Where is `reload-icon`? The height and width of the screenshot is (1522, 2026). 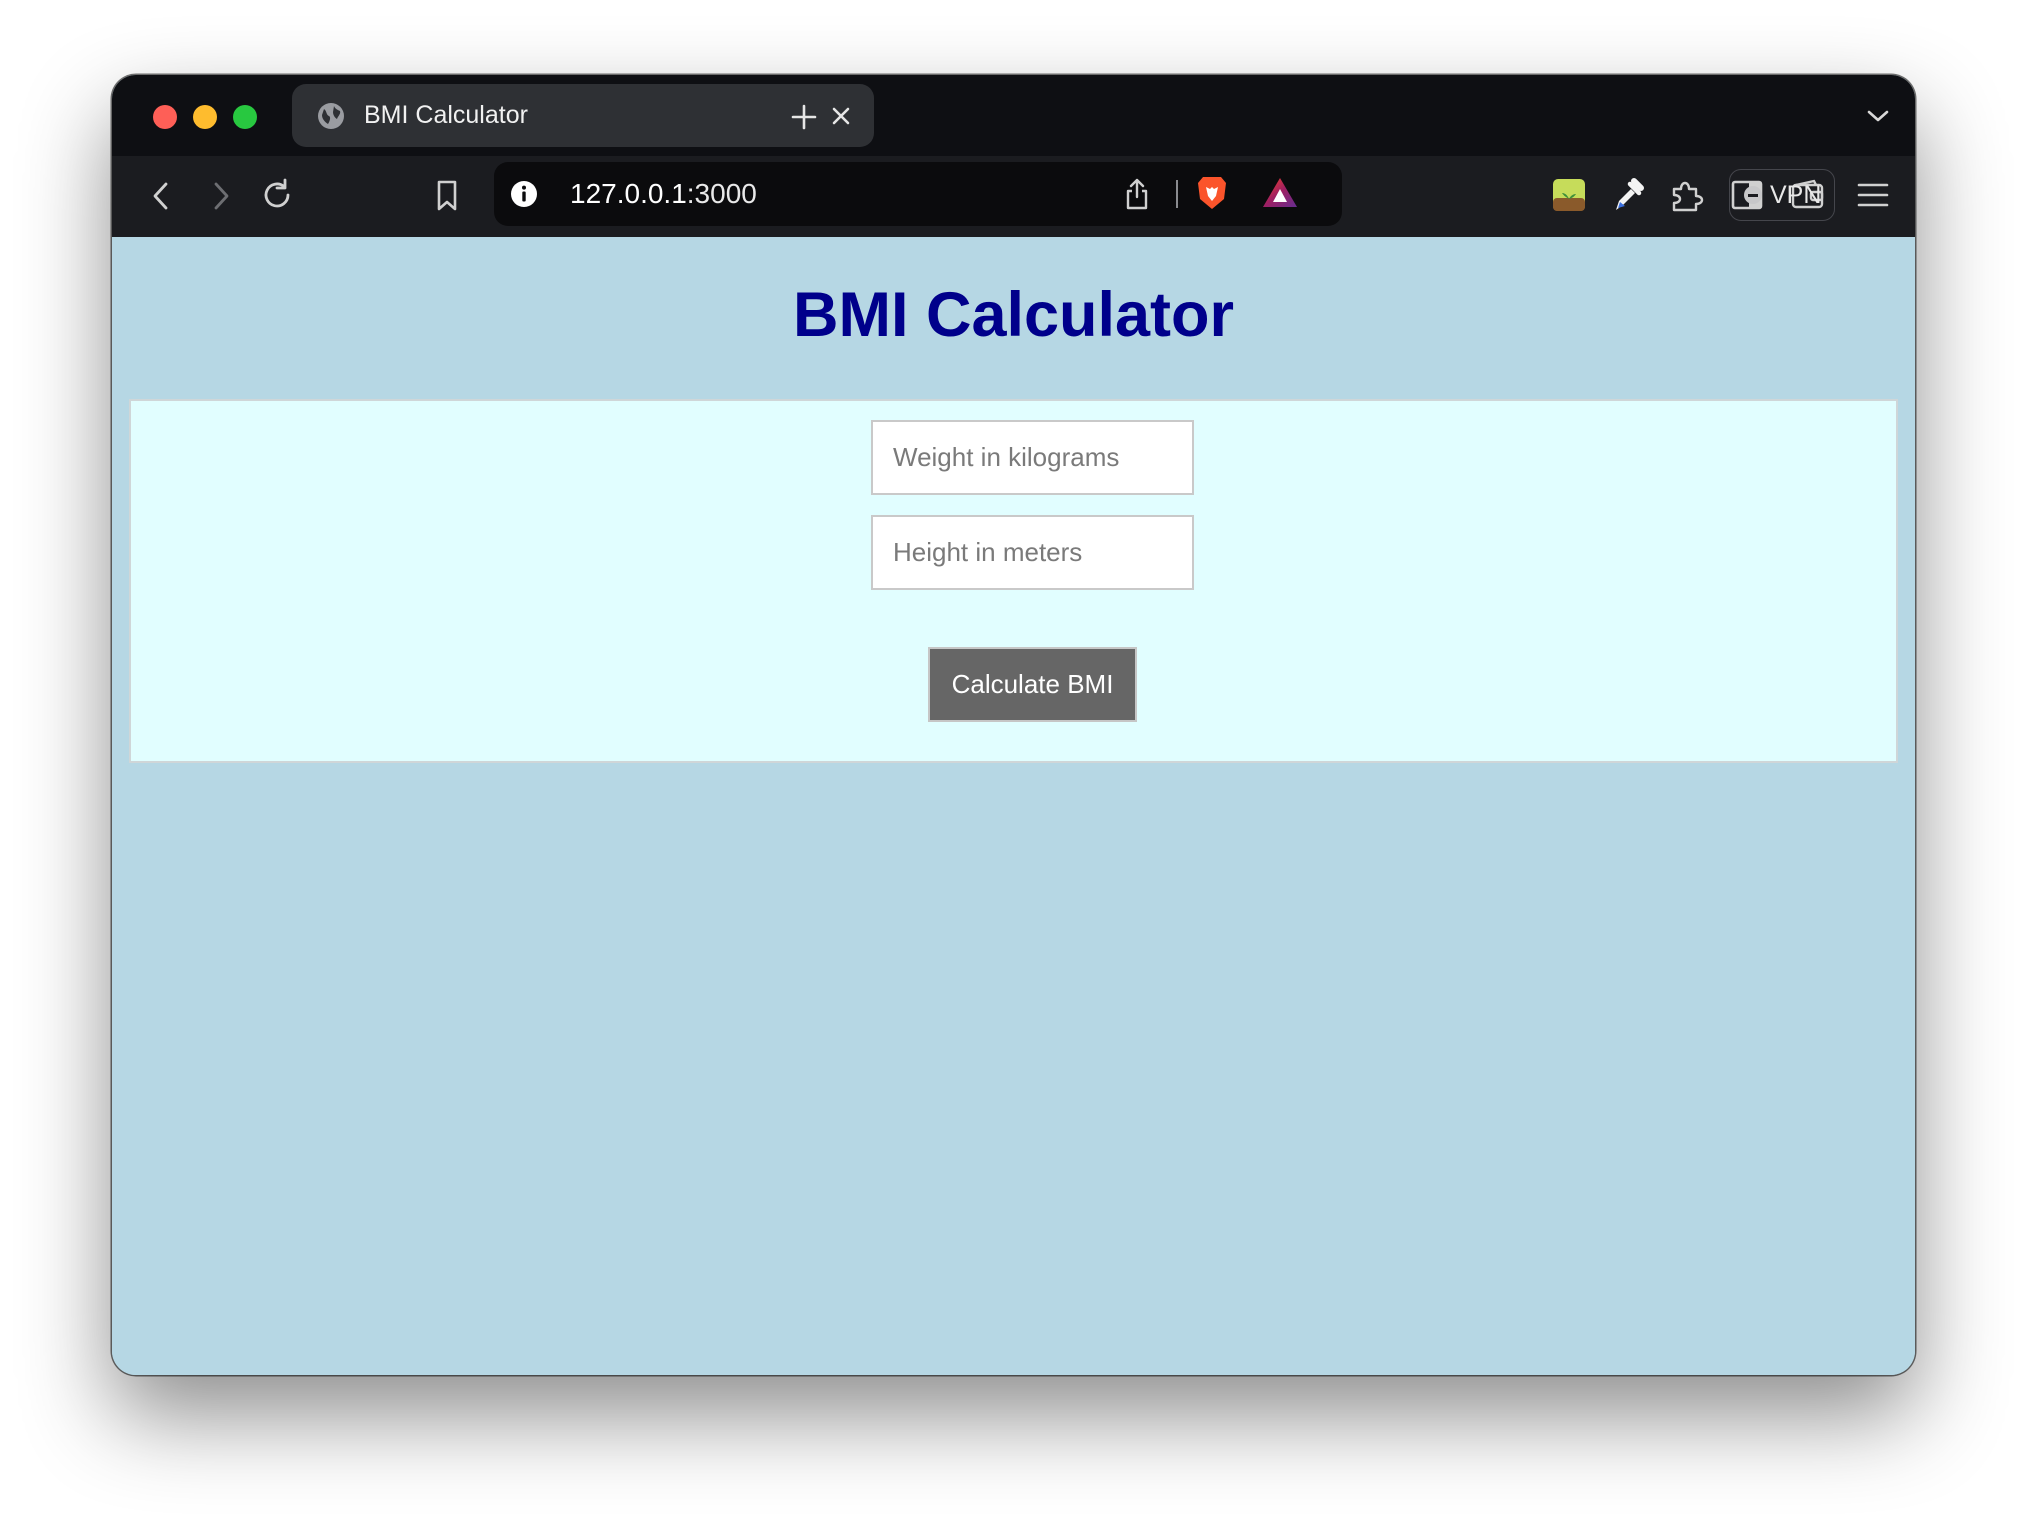 reload-icon is located at coordinates (277, 195).